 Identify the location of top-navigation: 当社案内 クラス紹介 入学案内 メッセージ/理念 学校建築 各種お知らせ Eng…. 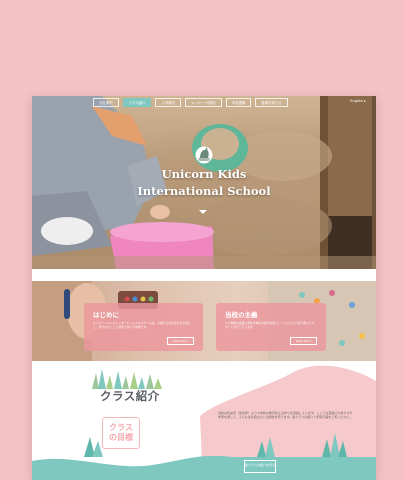
(204, 102).